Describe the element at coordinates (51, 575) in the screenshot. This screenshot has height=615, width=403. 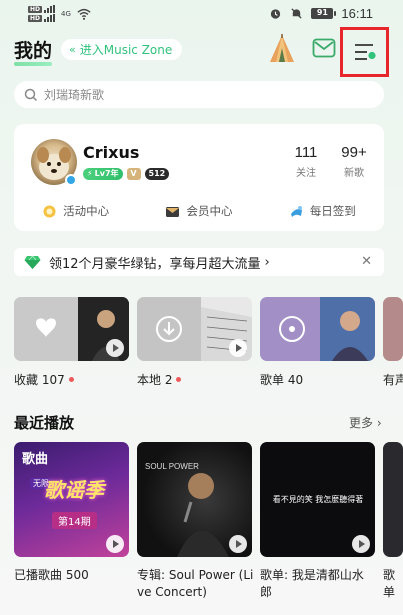
I see `recent-card-songs-label: 已播歌曲 500` at that location.